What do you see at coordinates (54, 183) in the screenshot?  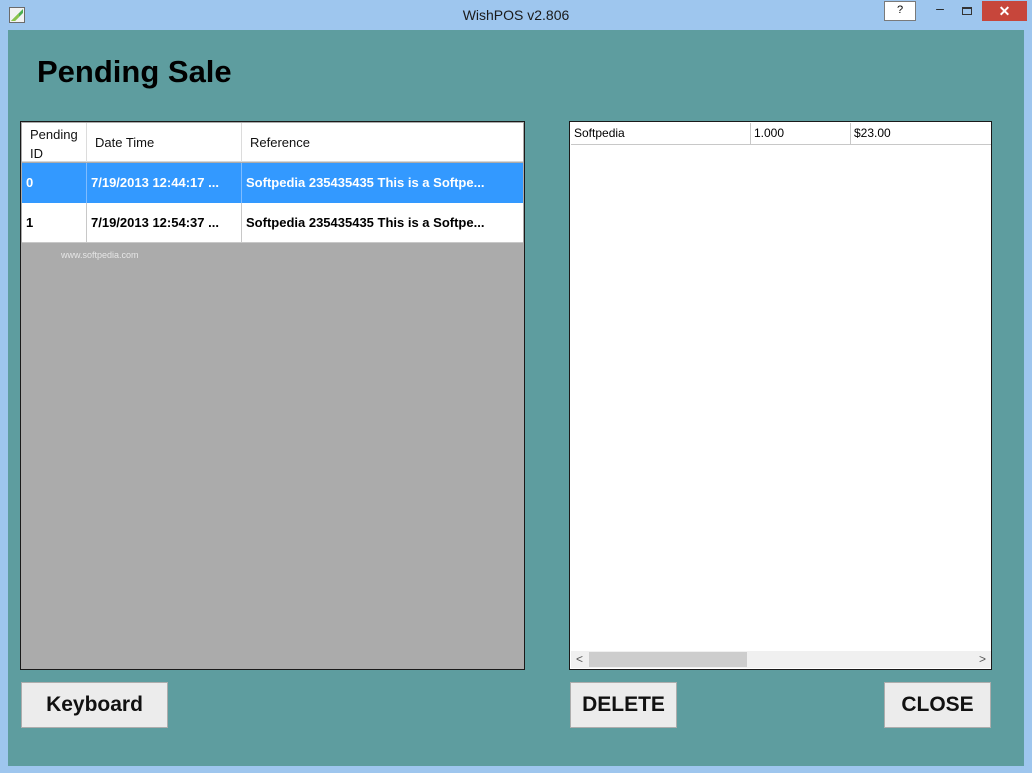 I see `cell-pending-id: 0` at bounding box center [54, 183].